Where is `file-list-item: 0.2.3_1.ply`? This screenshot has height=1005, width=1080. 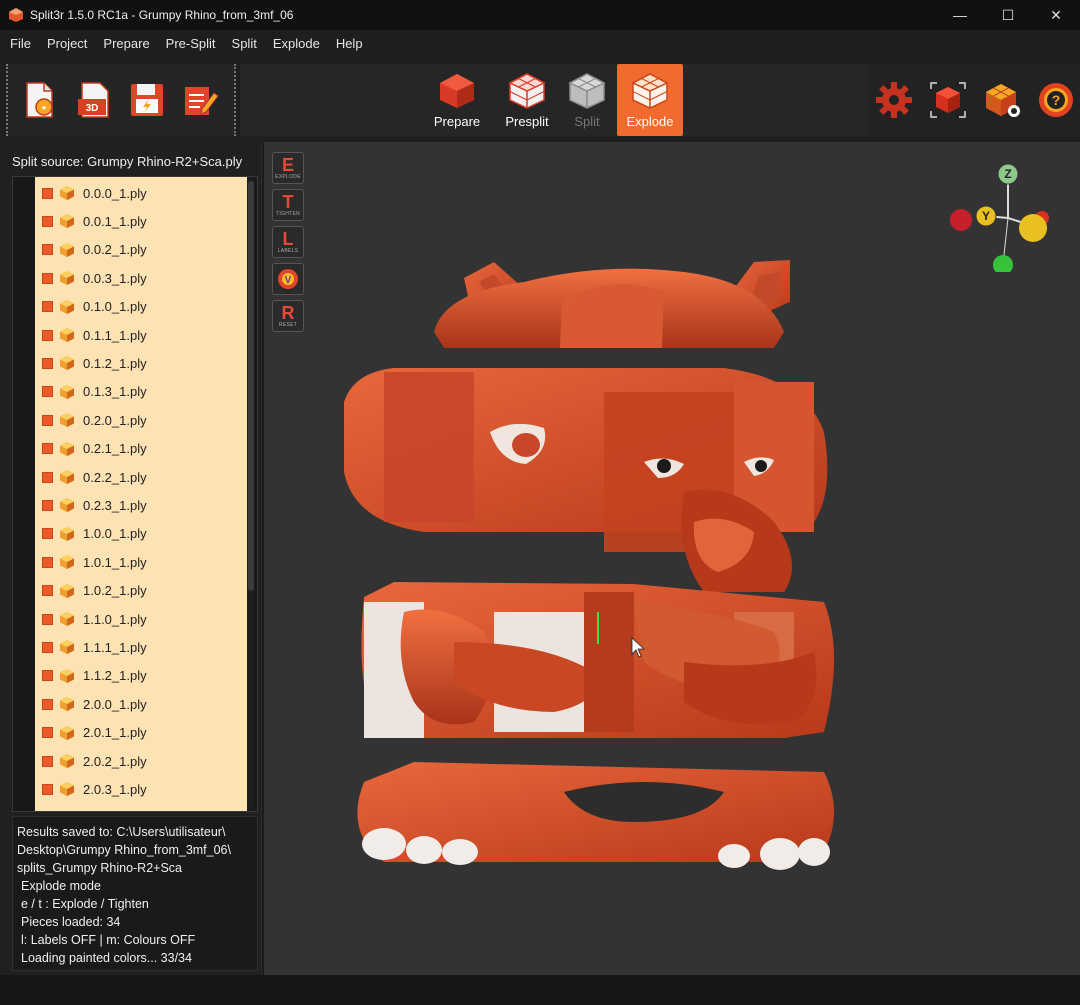 file-list-item: 0.2.3_1.ply is located at coordinates (141, 505).